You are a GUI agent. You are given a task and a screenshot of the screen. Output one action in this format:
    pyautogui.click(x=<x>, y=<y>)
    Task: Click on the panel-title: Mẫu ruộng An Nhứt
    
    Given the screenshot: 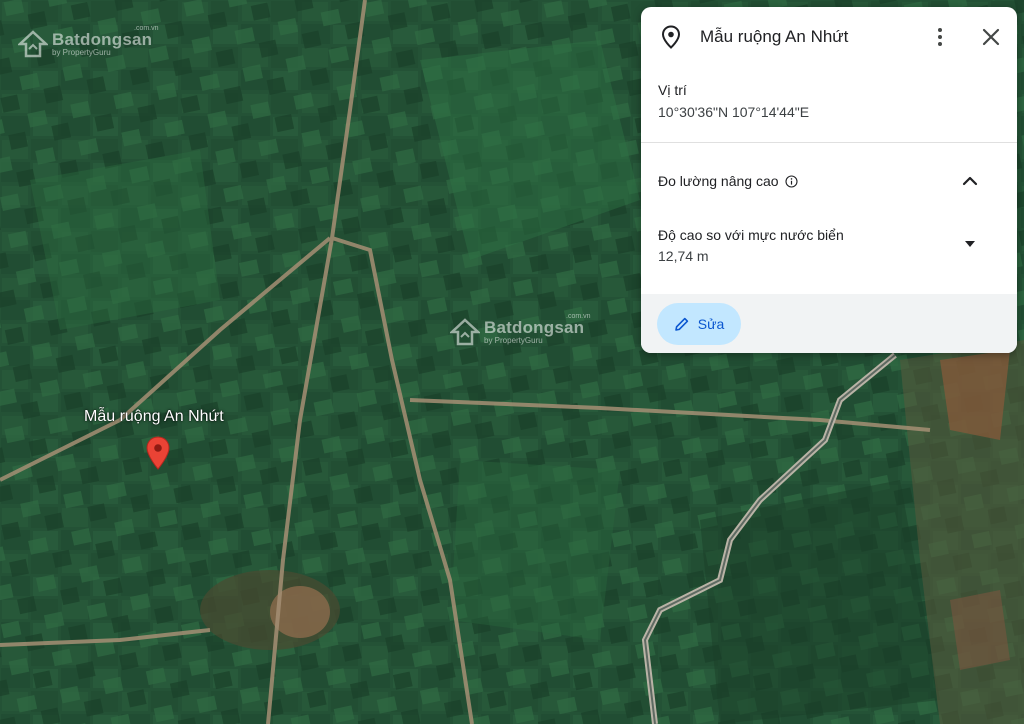 What is the action you would take?
    pyautogui.click(x=774, y=36)
    